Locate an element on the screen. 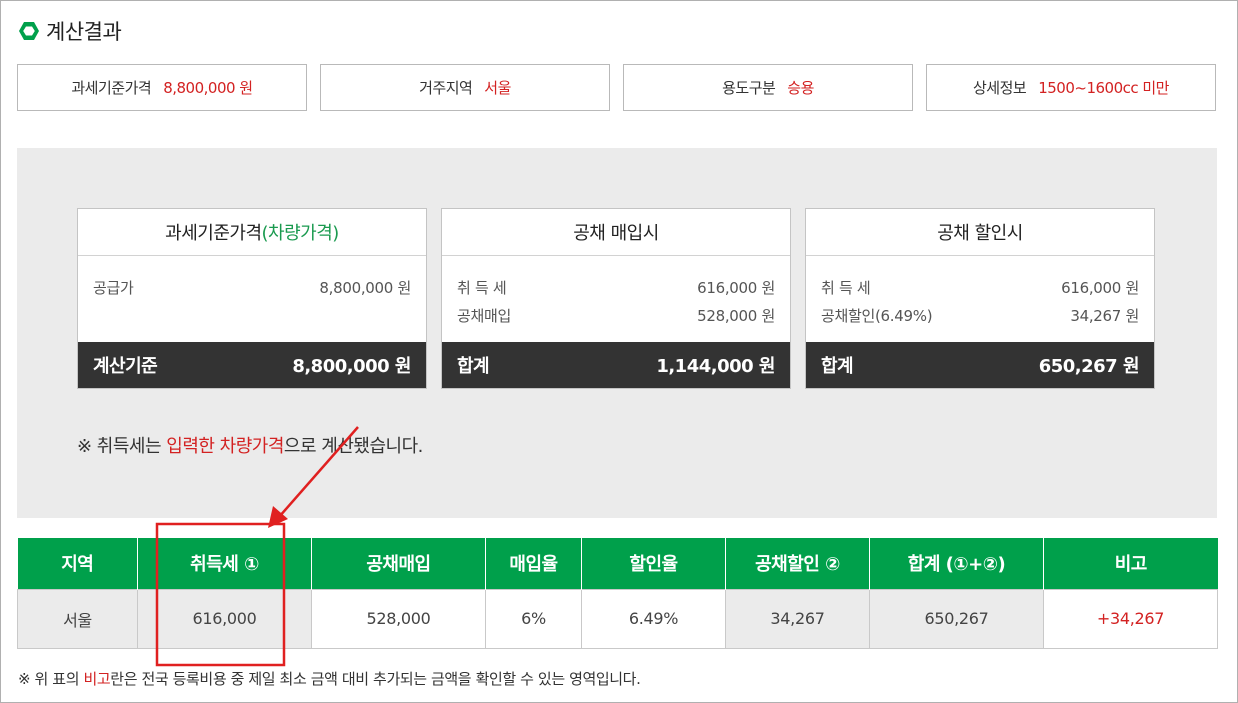 This screenshot has height=703, width=1238. header-discount-rate: 할인율 is located at coordinates (653, 563).